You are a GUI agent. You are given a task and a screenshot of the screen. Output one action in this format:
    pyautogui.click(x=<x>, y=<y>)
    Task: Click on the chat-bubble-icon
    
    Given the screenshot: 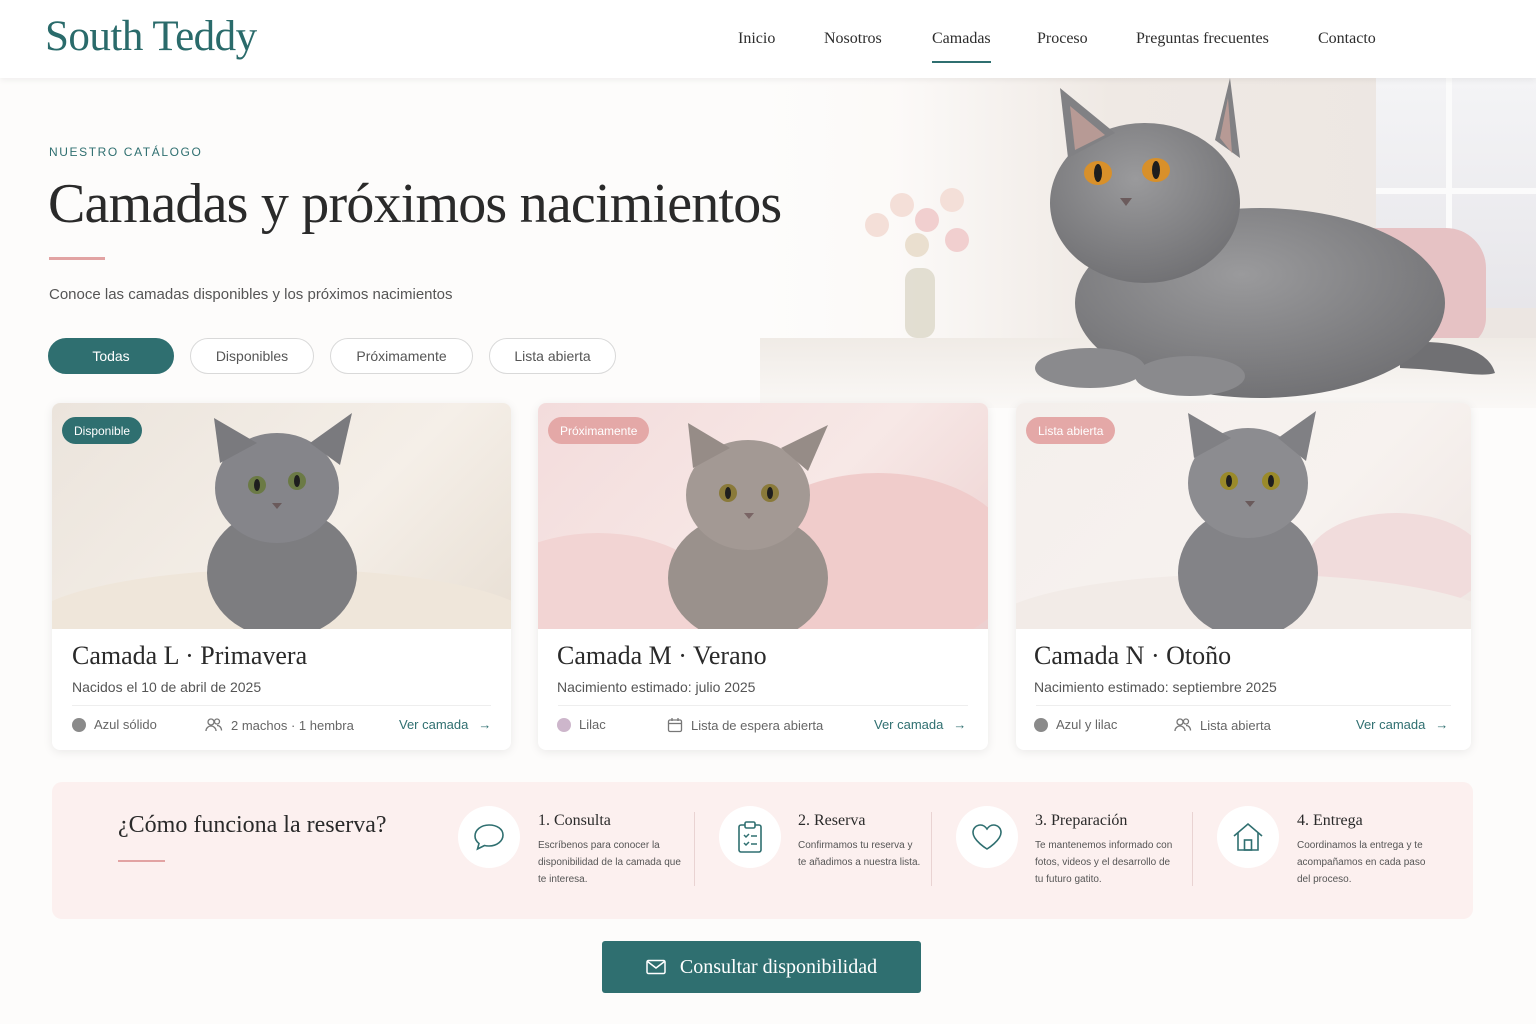 What is the action you would take?
    pyautogui.click(x=489, y=837)
    